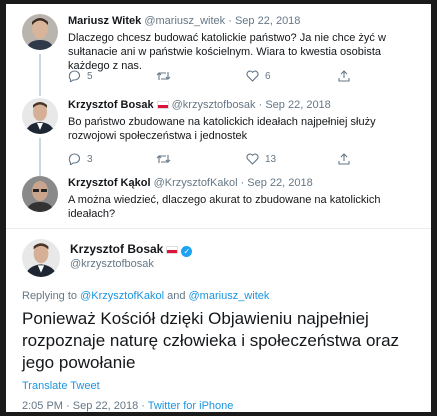 This screenshot has width=437, height=416. I want to click on like-count: 6, so click(268, 76).